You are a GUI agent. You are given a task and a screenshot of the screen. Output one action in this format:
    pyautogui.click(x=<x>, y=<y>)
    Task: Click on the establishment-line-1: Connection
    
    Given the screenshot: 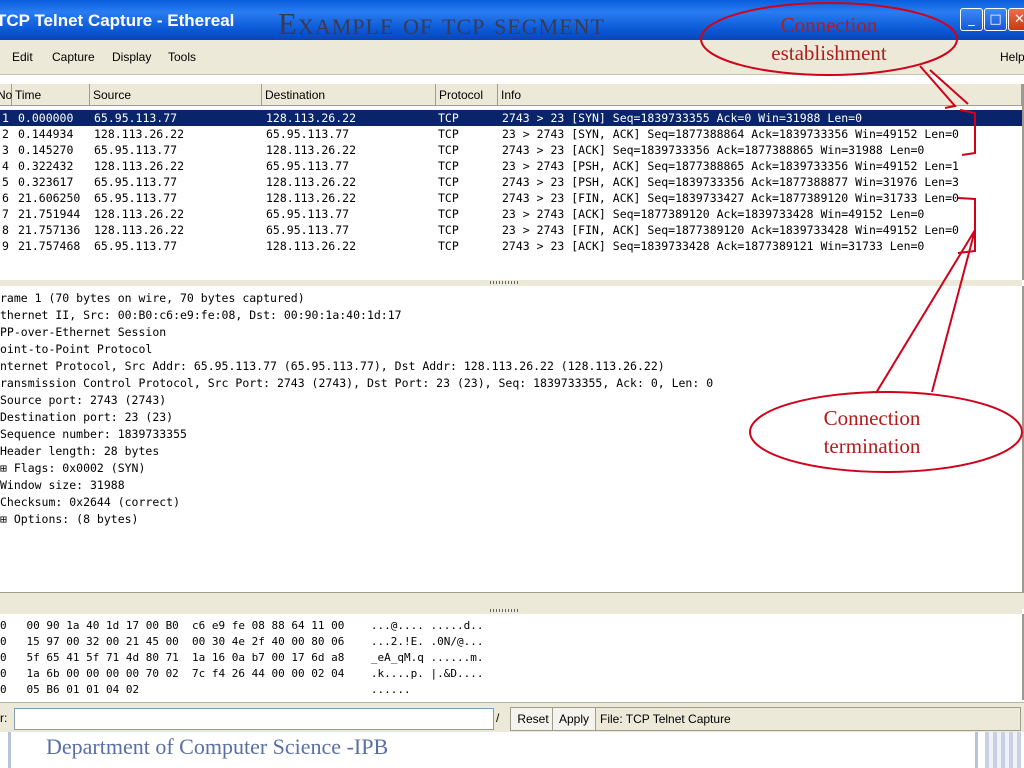 What is the action you would take?
    pyautogui.click(x=829, y=25)
    